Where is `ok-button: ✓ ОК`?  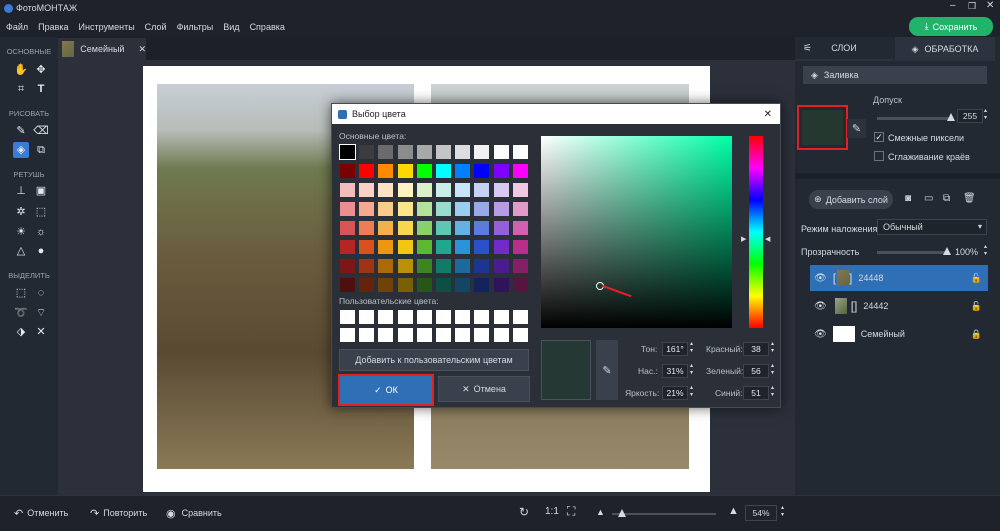 ok-button: ✓ ОК is located at coordinates (386, 390).